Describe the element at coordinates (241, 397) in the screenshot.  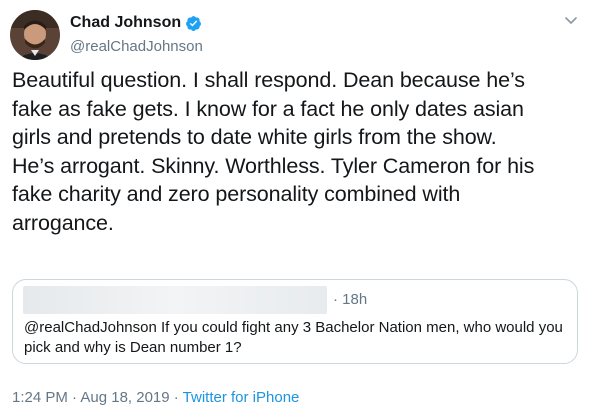
I see `source-link: Twitter for iPhone` at that location.